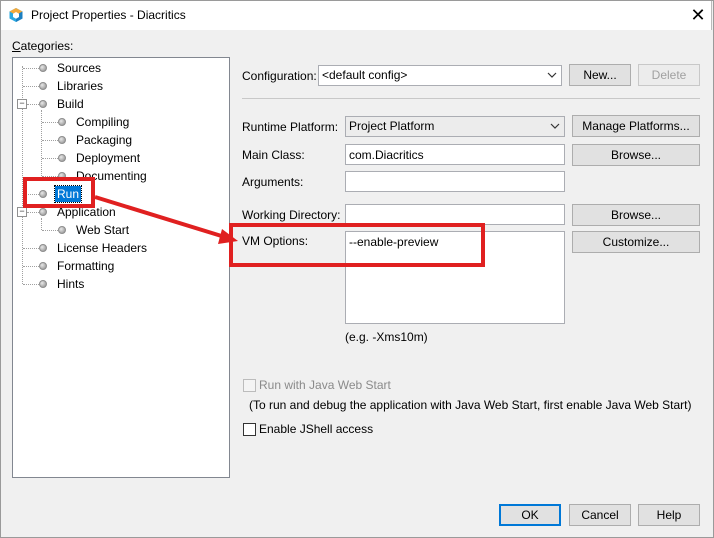 The image size is (714, 538). What do you see at coordinates (290, 127) in the screenshot?
I see `runtime-platform-label: Runtime Platform:` at bounding box center [290, 127].